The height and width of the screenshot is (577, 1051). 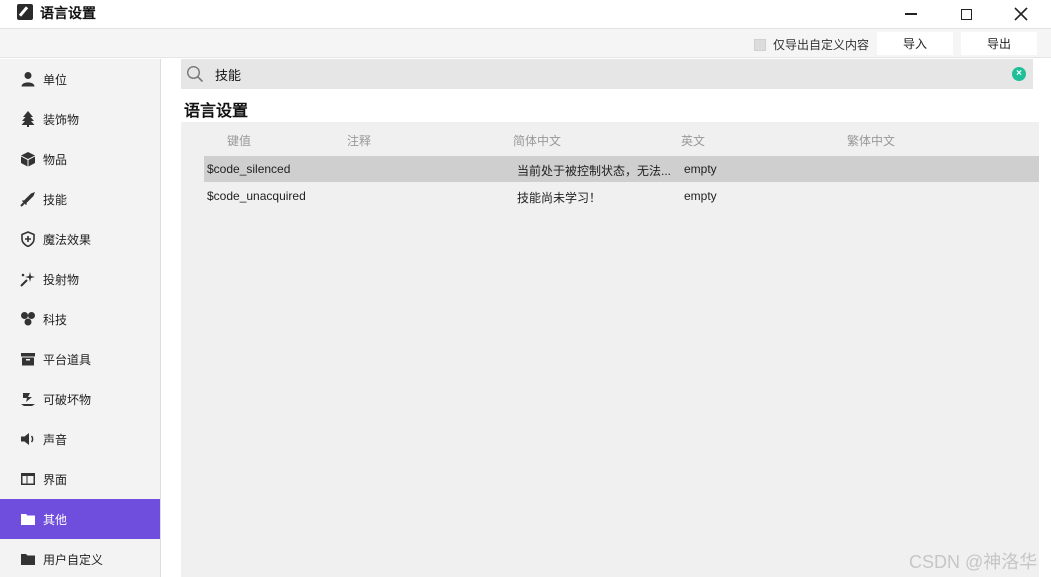 I want to click on minimize-icon, so click(x=911, y=14).